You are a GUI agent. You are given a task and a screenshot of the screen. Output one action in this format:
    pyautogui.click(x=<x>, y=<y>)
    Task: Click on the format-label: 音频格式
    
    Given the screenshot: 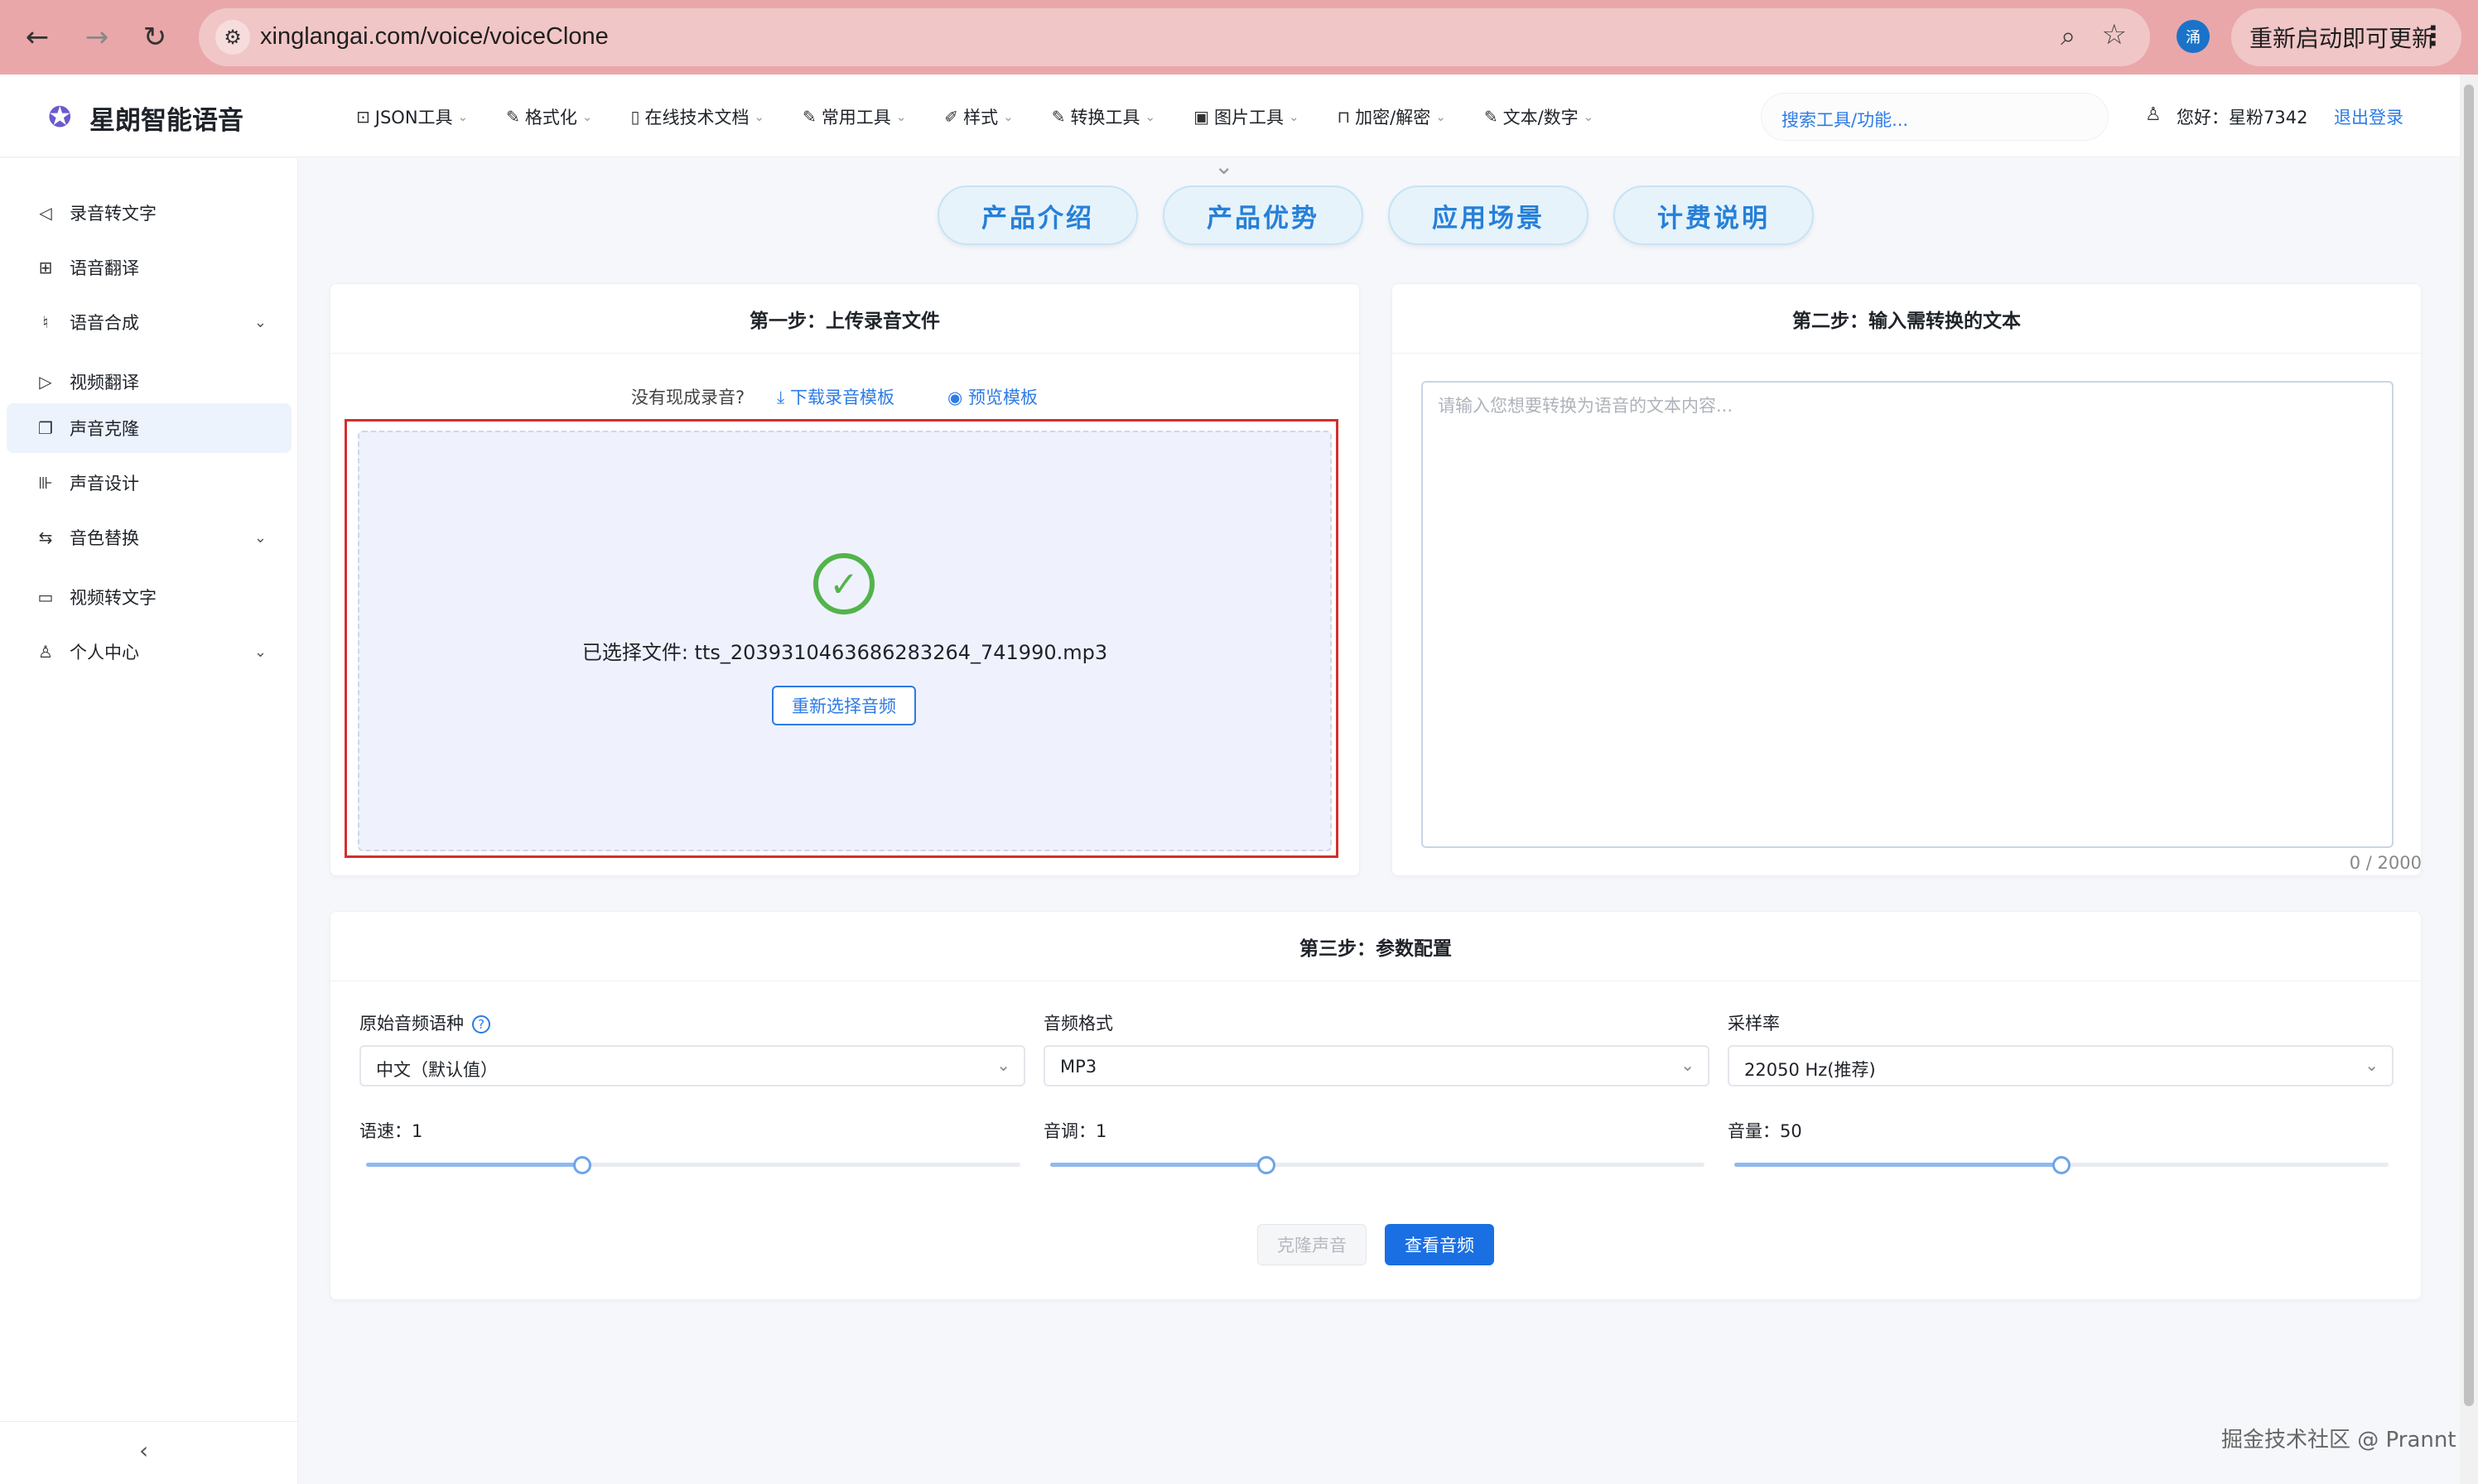 What is the action you would take?
    pyautogui.click(x=1078, y=1024)
    